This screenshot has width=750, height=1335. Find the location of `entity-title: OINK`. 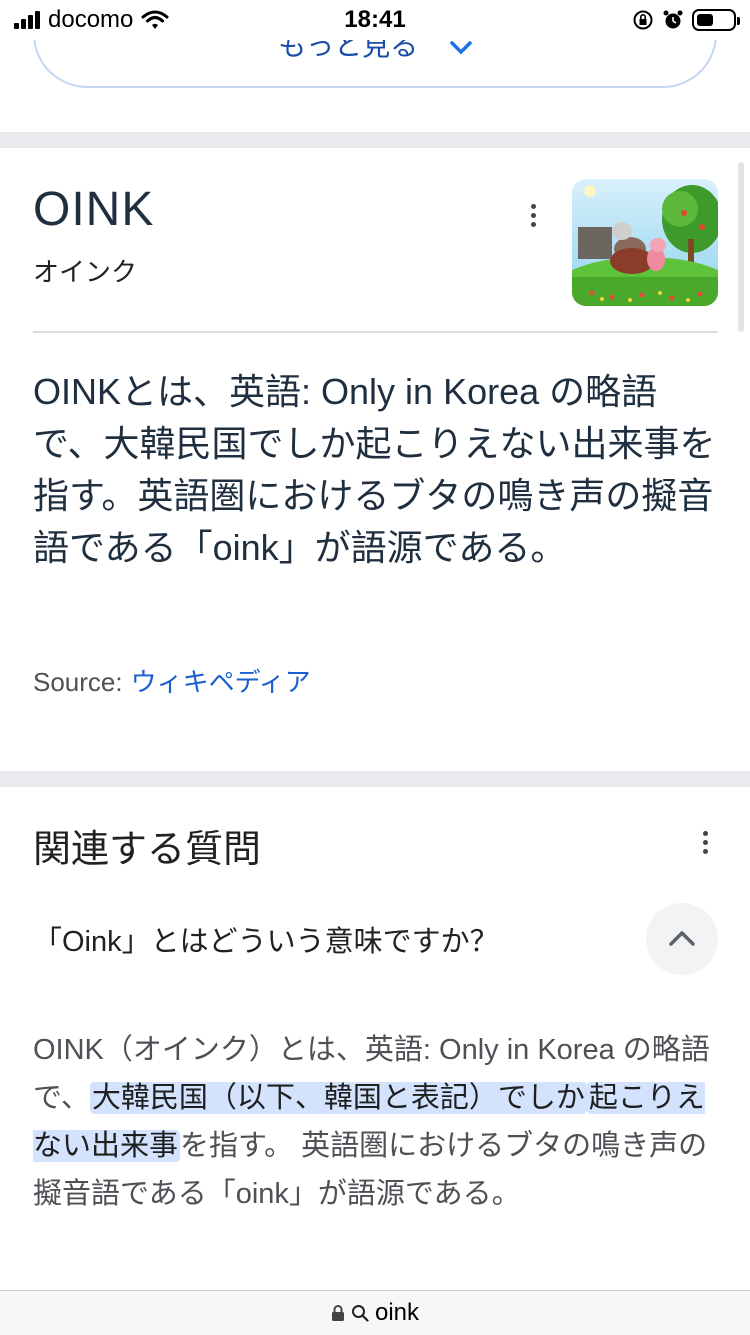

entity-title: OINK is located at coordinates (94, 209).